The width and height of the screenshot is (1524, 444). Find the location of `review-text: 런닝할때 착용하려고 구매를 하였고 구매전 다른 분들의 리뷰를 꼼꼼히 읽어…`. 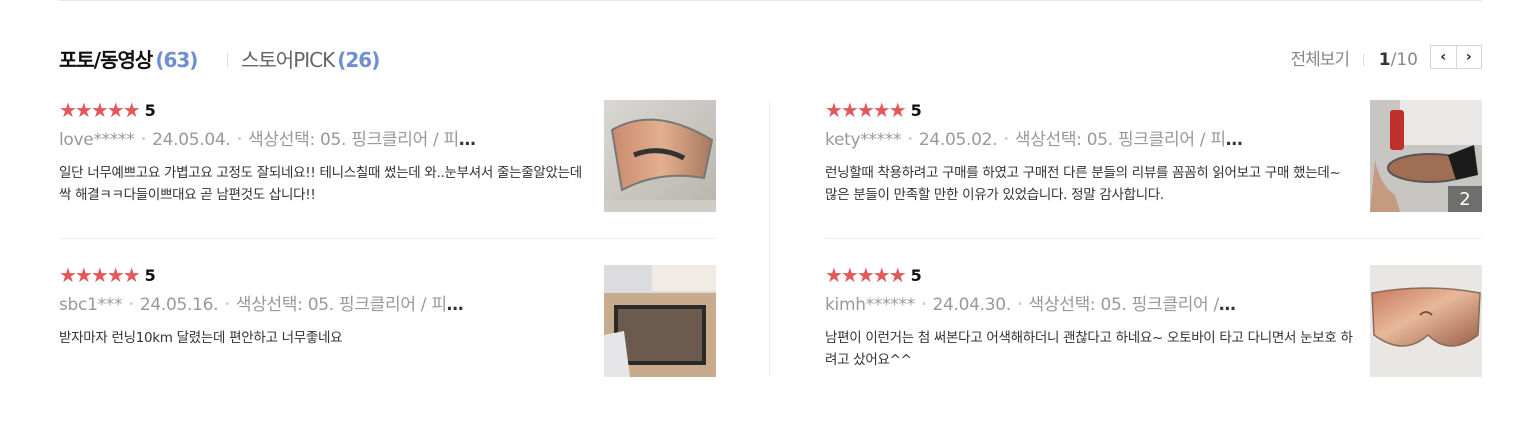

review-text: 런닝할때 착용하려고 구매를 하였고 구매전 다른 분들의 리뷰를 꼼꼼히 읽어… is located at coordinates (1083, 184).